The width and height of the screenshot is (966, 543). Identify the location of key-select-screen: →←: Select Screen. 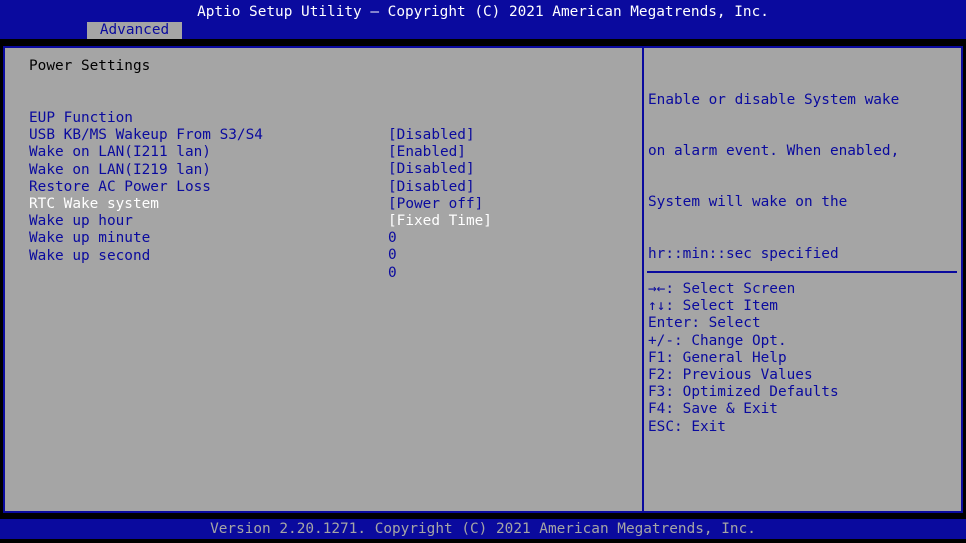
(722, 289).